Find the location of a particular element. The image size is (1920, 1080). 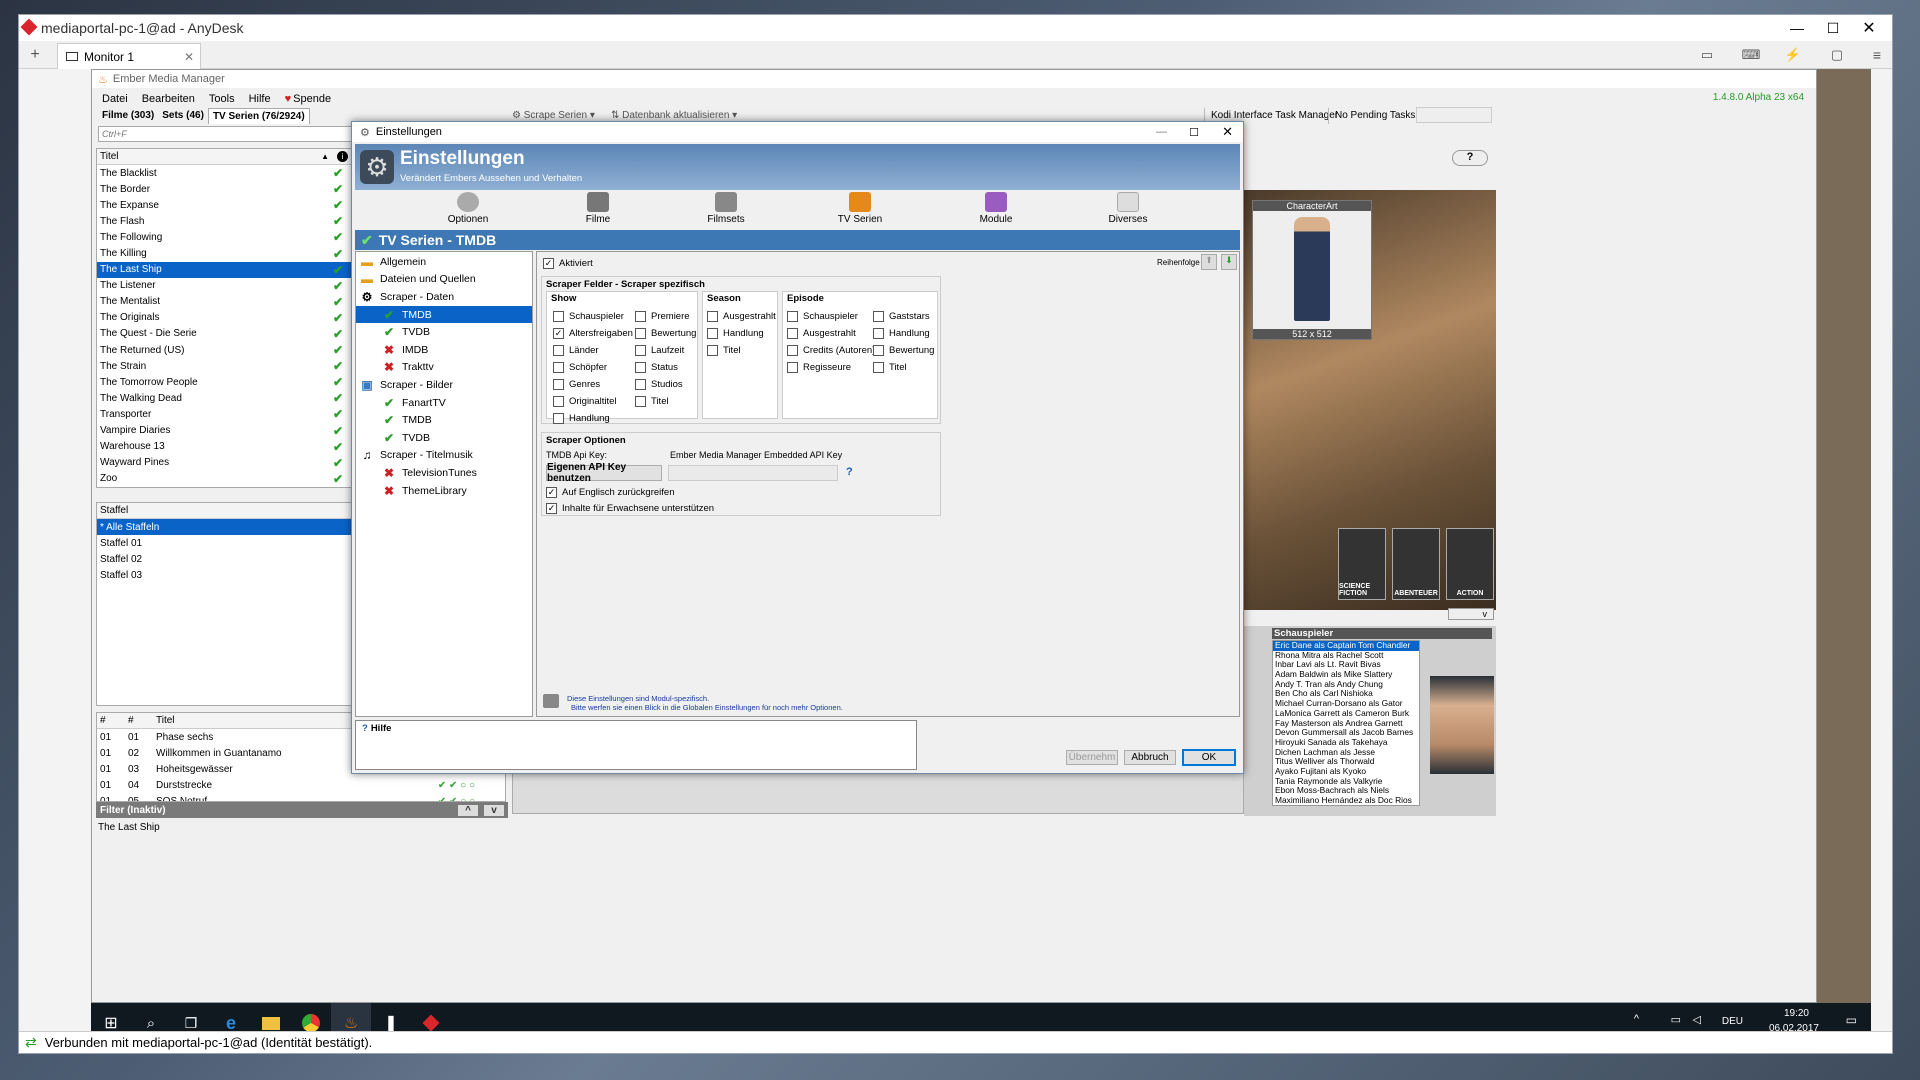

list-header: Titel ▲ i is located at coordinates (224, 157).